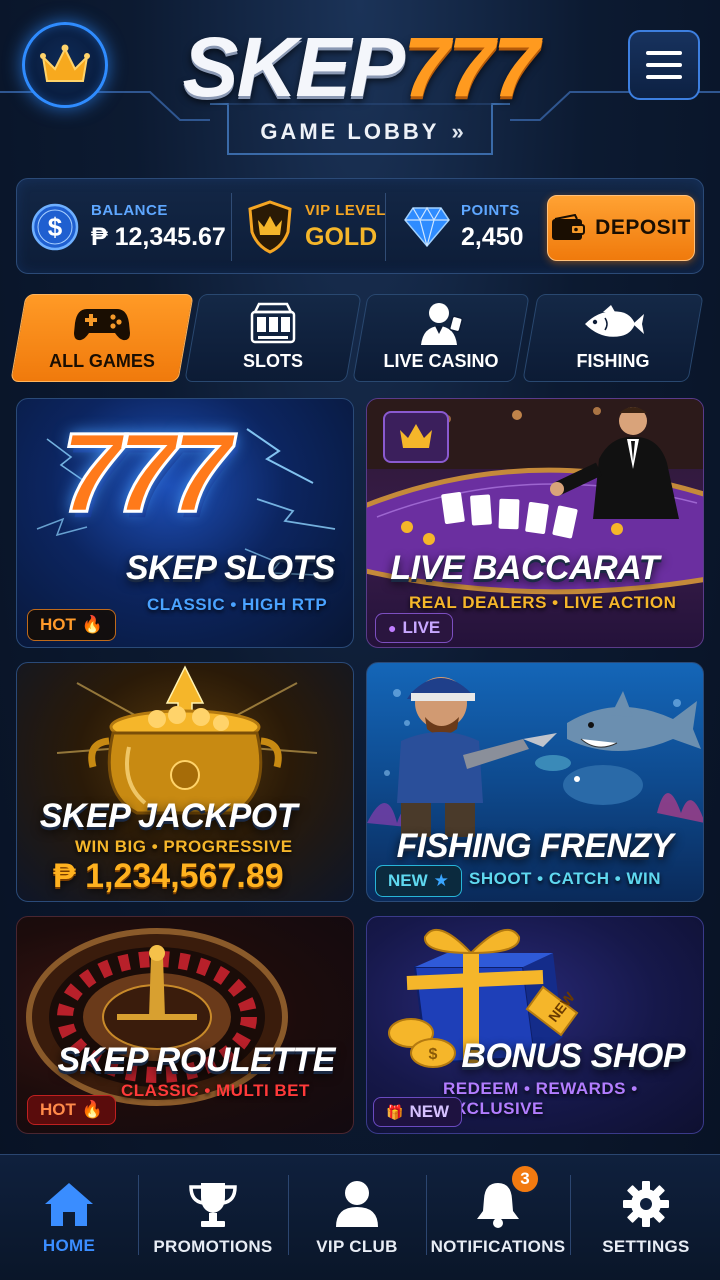 The image size is (720, 1280). Describe the element at coordinates (230, 568) in the screenshot. I see `game-title: SKEP SLOTS` at that location.